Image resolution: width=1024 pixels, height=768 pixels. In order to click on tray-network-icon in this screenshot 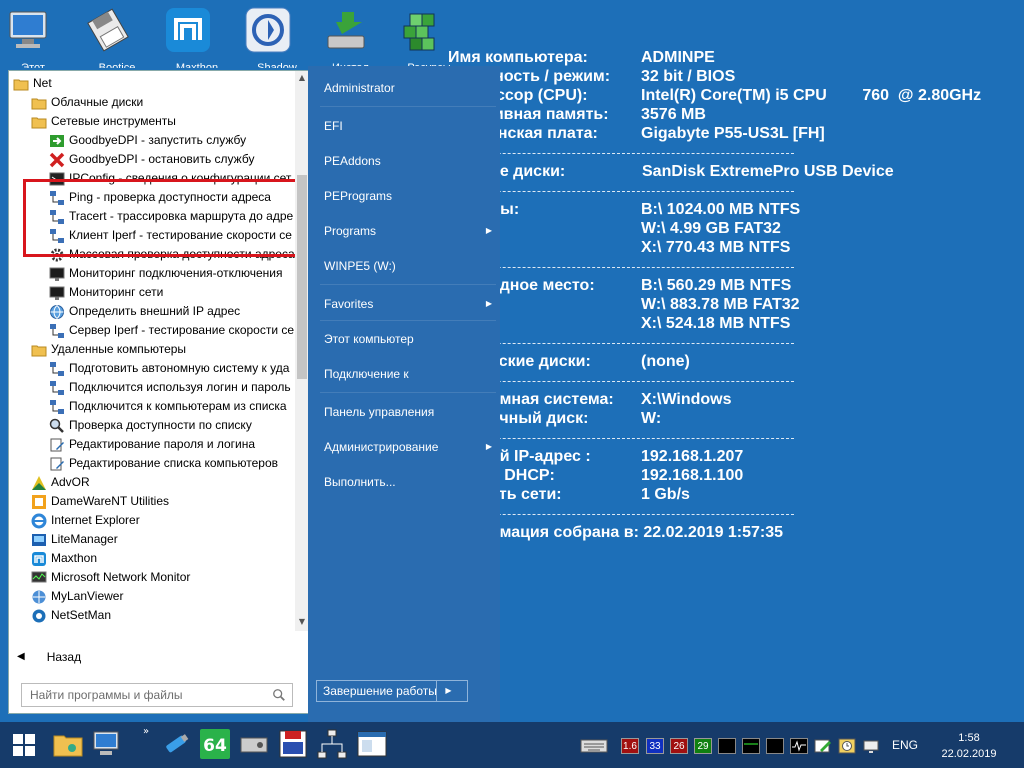, I will do `click(871, 746)`.